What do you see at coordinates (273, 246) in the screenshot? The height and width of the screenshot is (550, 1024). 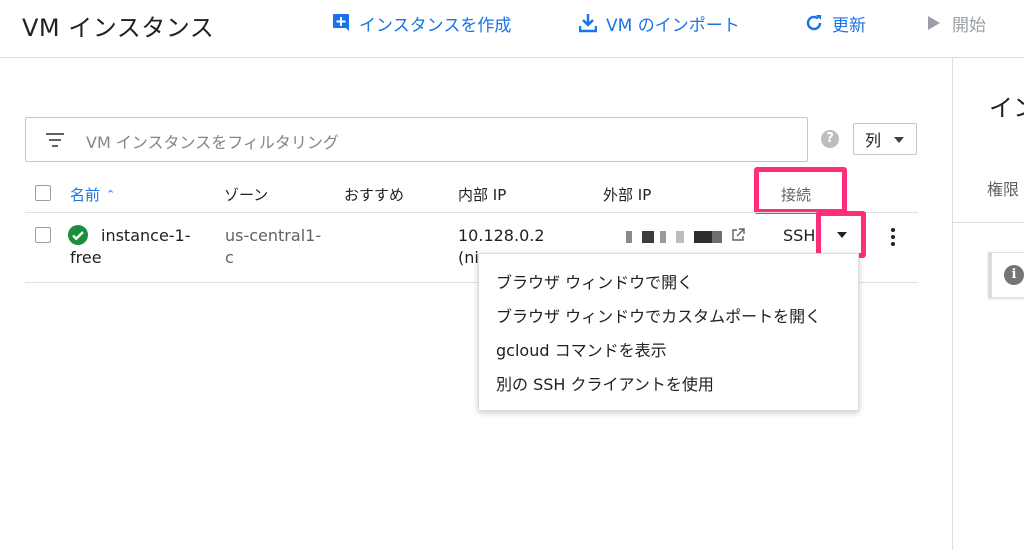 I see `instance-zone: us-central1-c` at bounding box center [273, 246].